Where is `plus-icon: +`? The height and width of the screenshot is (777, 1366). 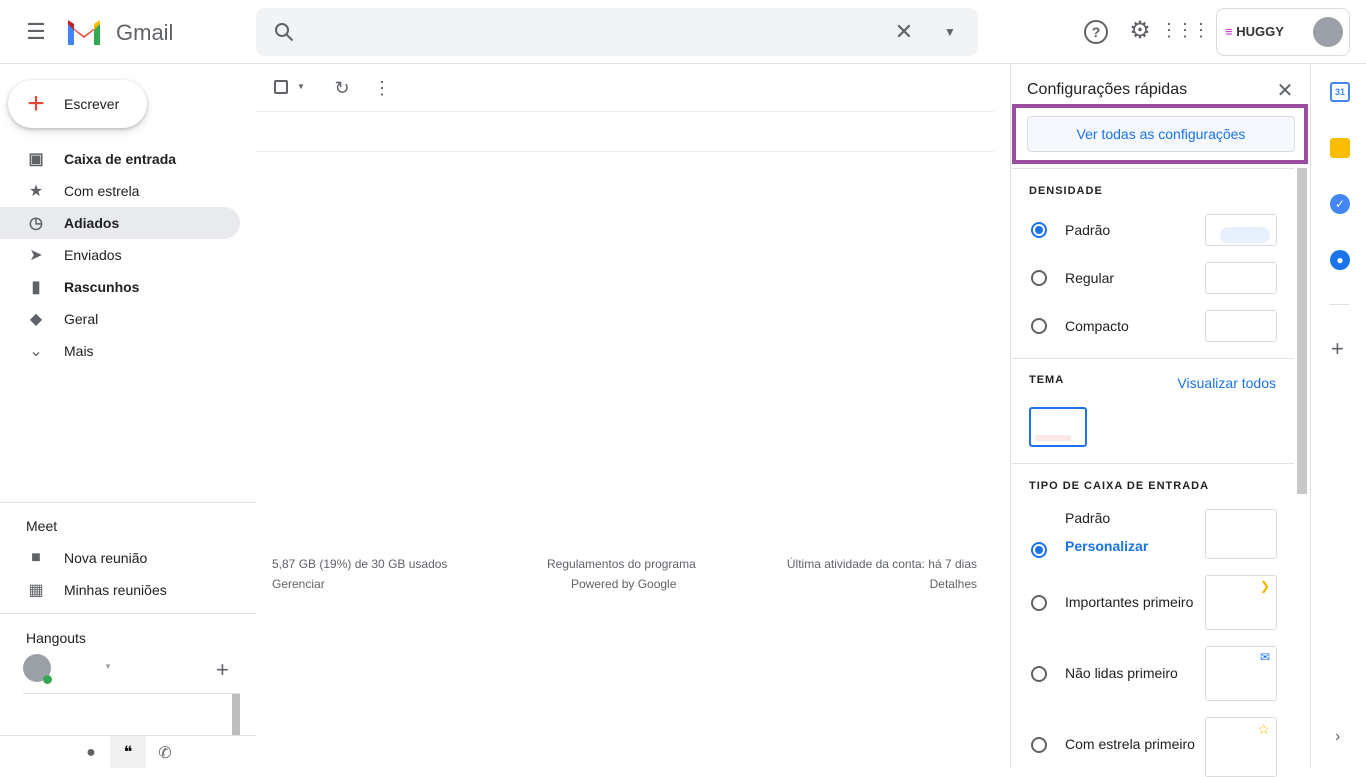 plus-icon: + is located at coordinates (36, 103).